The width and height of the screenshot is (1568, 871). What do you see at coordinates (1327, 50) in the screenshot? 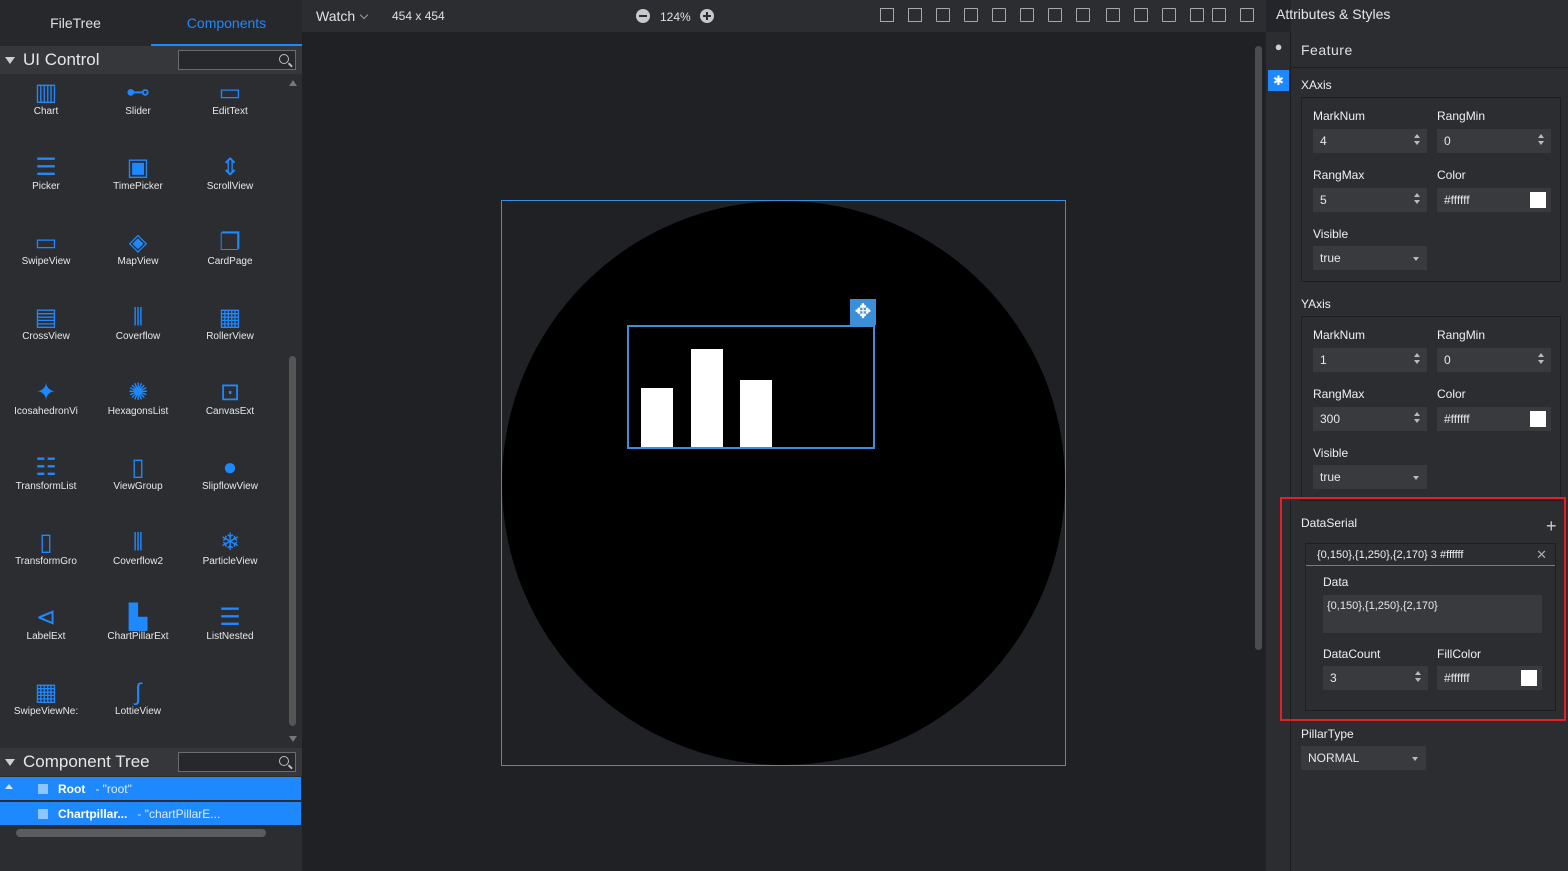
I see `feature-label: Feature` at bounding box center [1327, 50].